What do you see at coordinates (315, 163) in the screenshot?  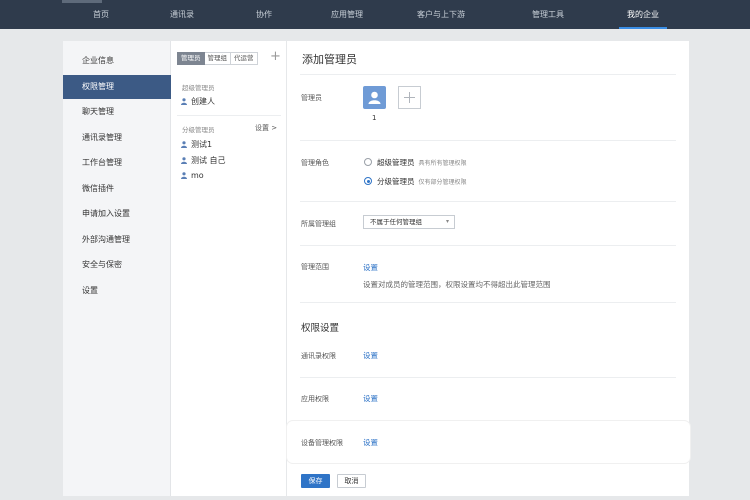 I see `role-label: 管理角色` at bounding box center [315, 163].